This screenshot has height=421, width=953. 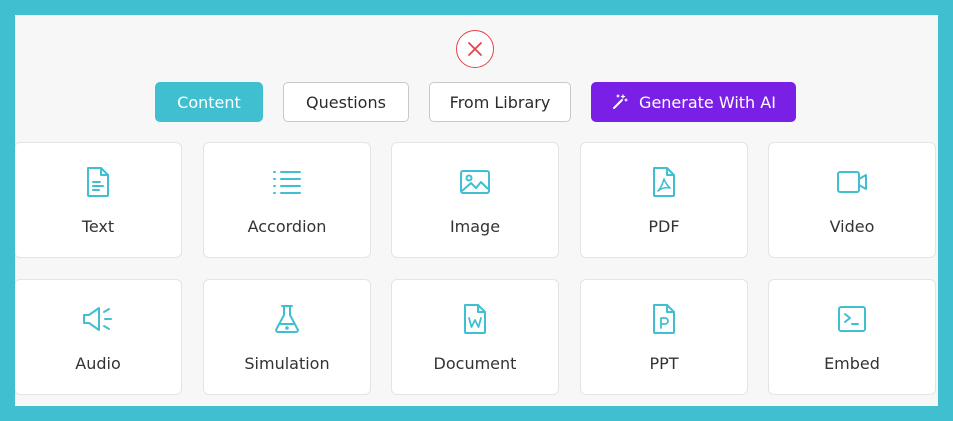 I want to click on close-button, so click(x=475, y=49).